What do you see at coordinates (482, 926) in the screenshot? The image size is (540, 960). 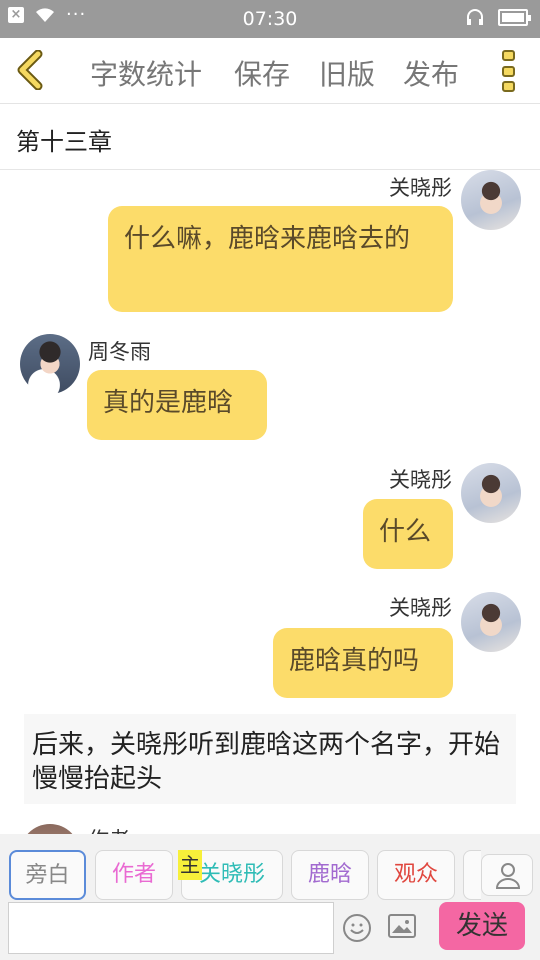 I see `send-button: 发送` at bounding box center [482, 926].